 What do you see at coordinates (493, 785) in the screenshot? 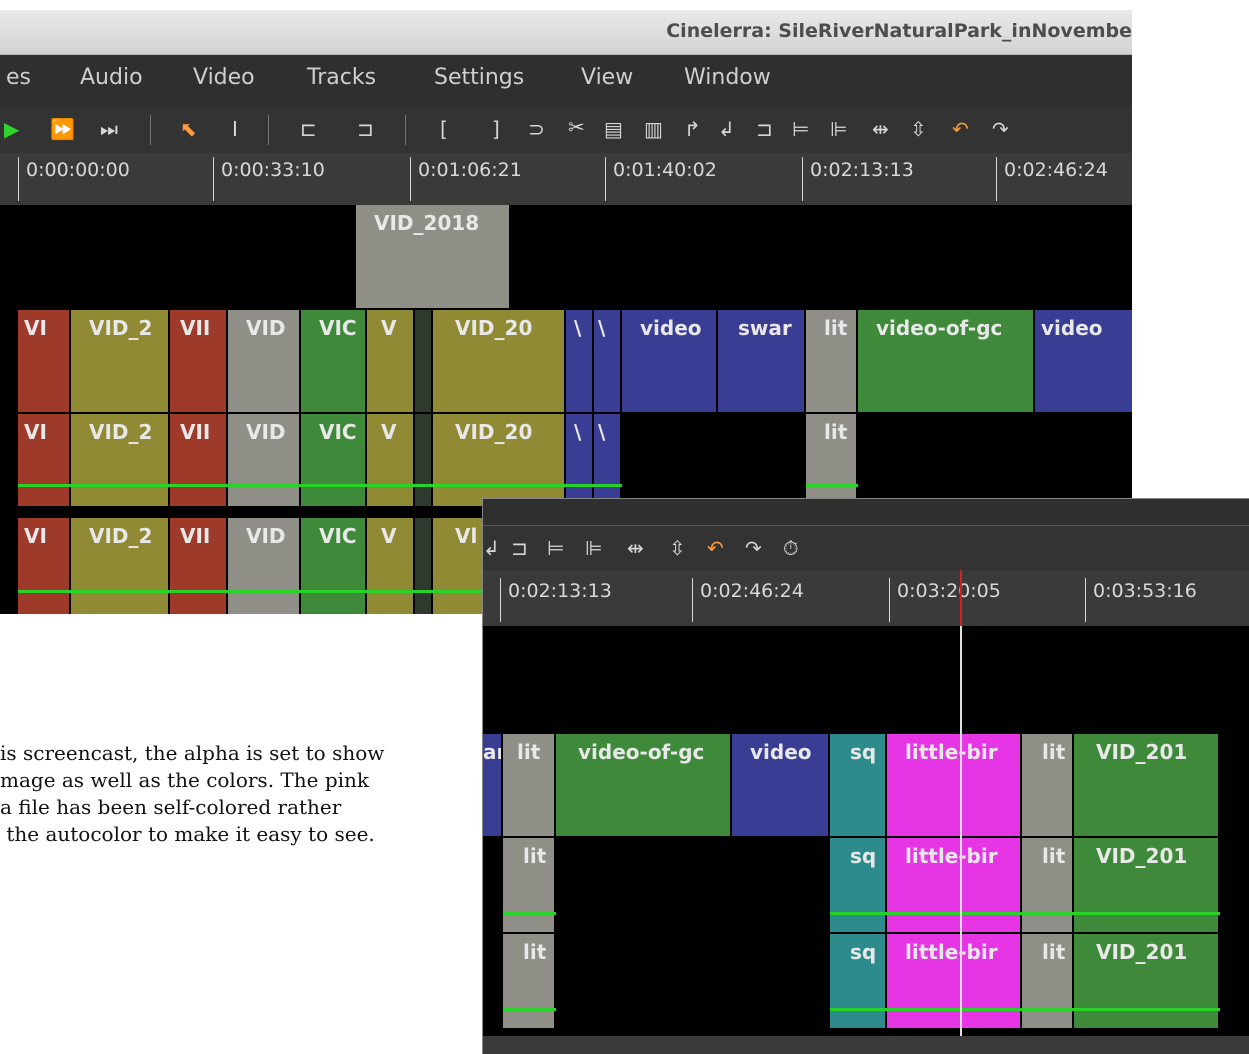
I see `timeline-clip: ar` at bounding box center [493, 785].